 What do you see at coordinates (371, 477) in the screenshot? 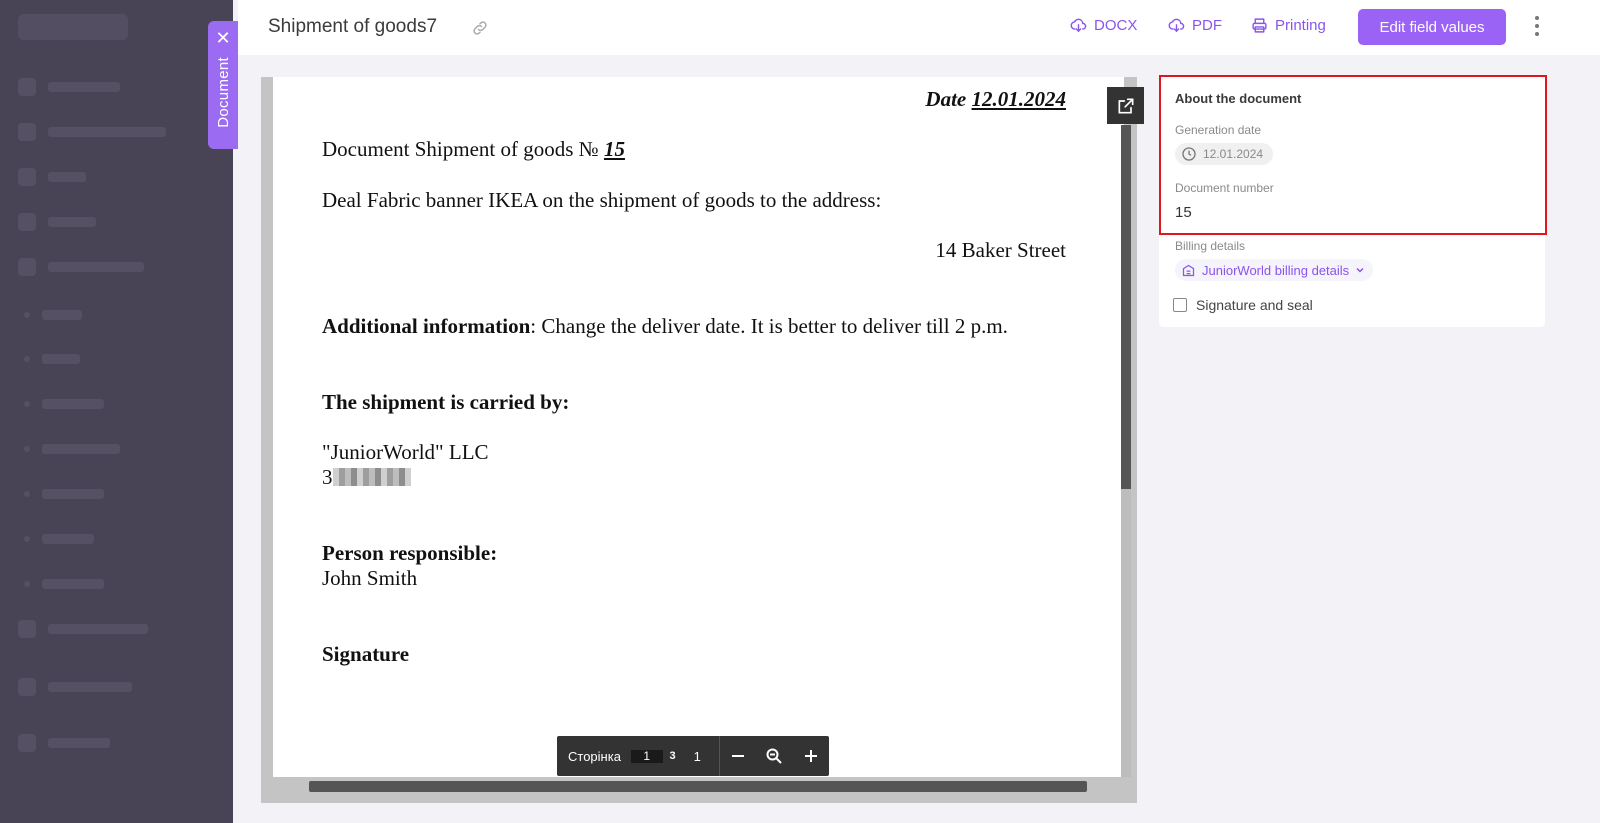
I see `redacted-block` at bounding box center [371, 477].